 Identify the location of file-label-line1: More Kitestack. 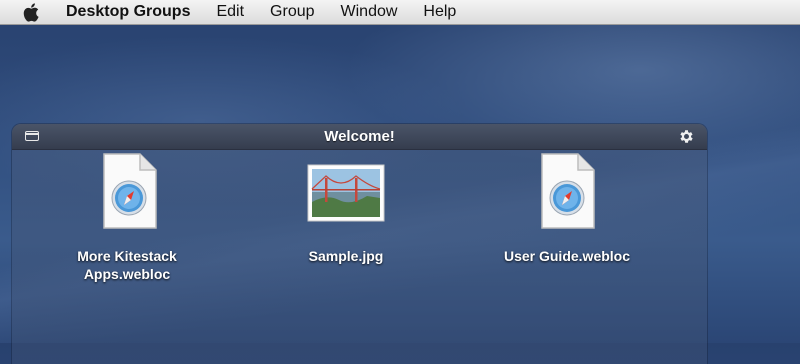
(127, 256).